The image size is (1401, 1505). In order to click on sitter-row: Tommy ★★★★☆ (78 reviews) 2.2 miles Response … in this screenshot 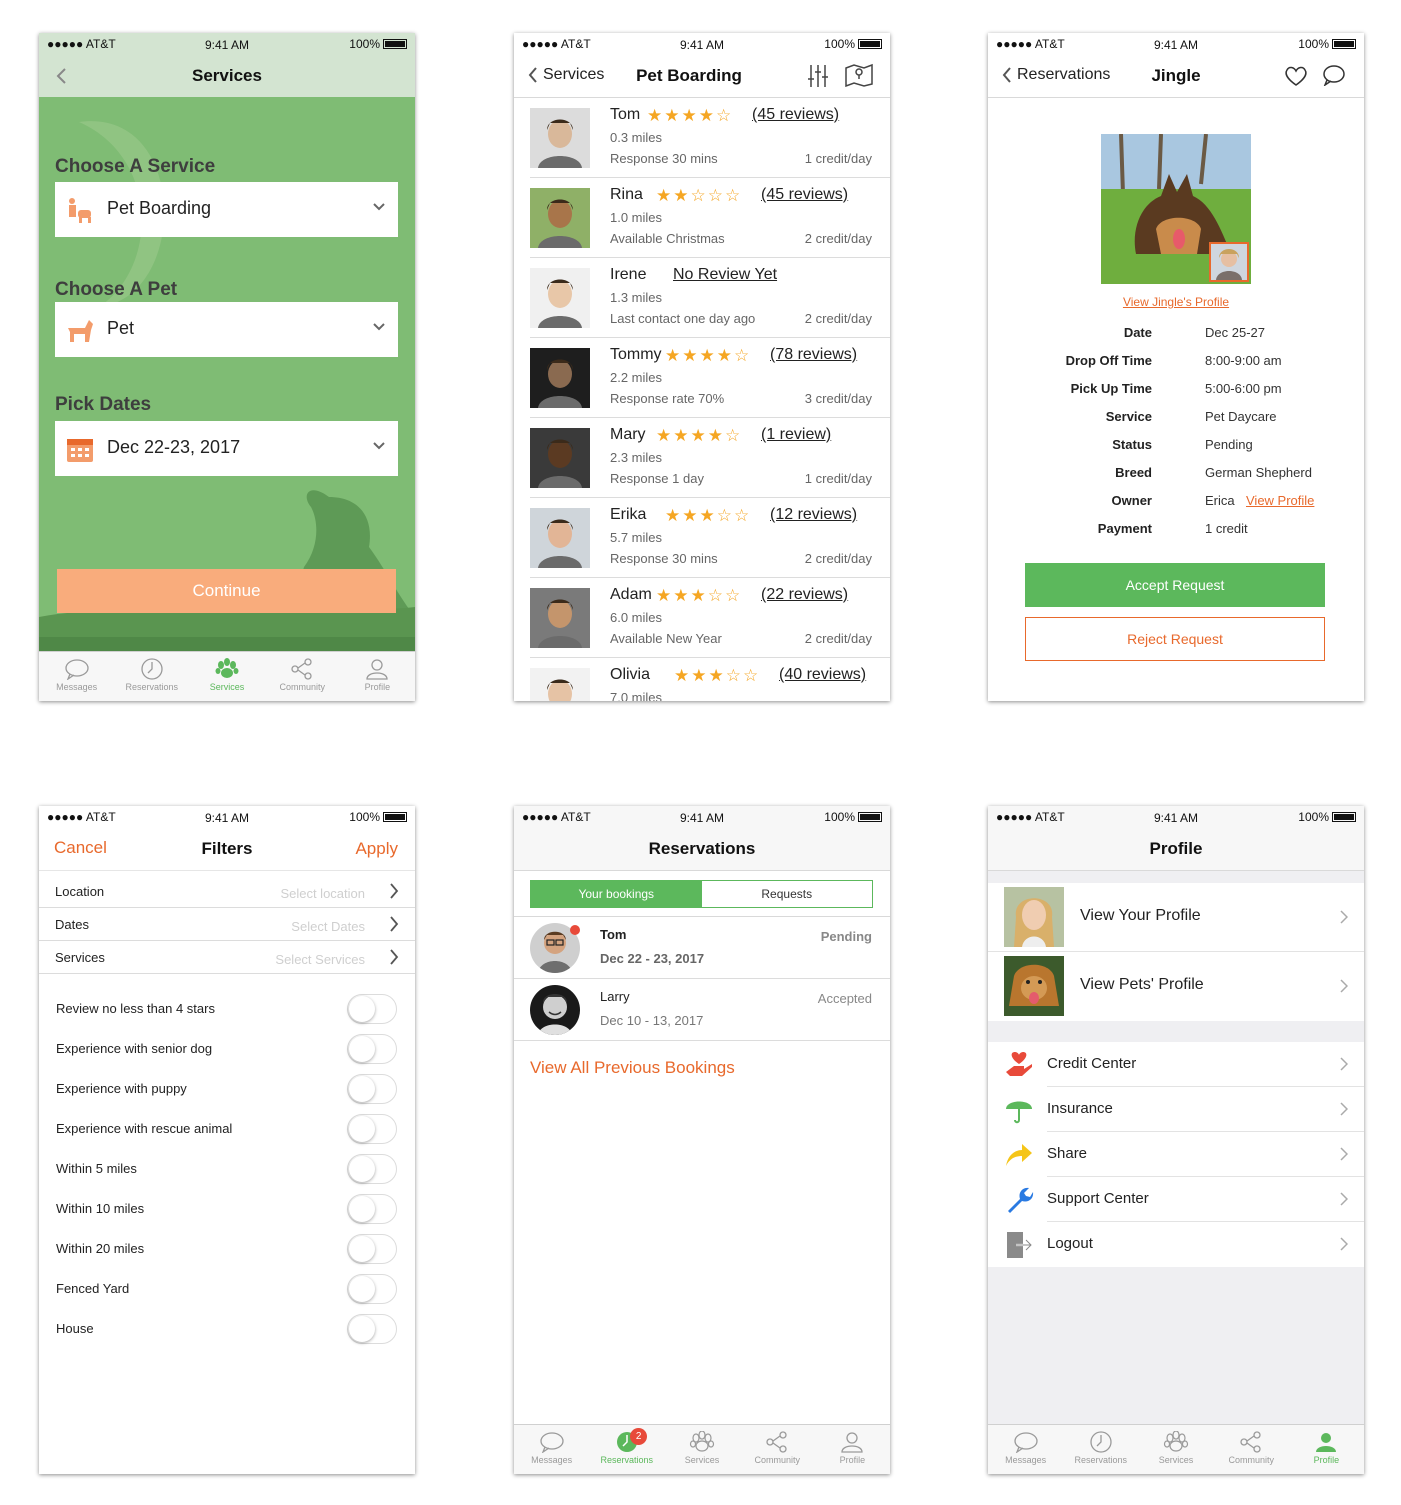, I will do `click(710, 378)`.